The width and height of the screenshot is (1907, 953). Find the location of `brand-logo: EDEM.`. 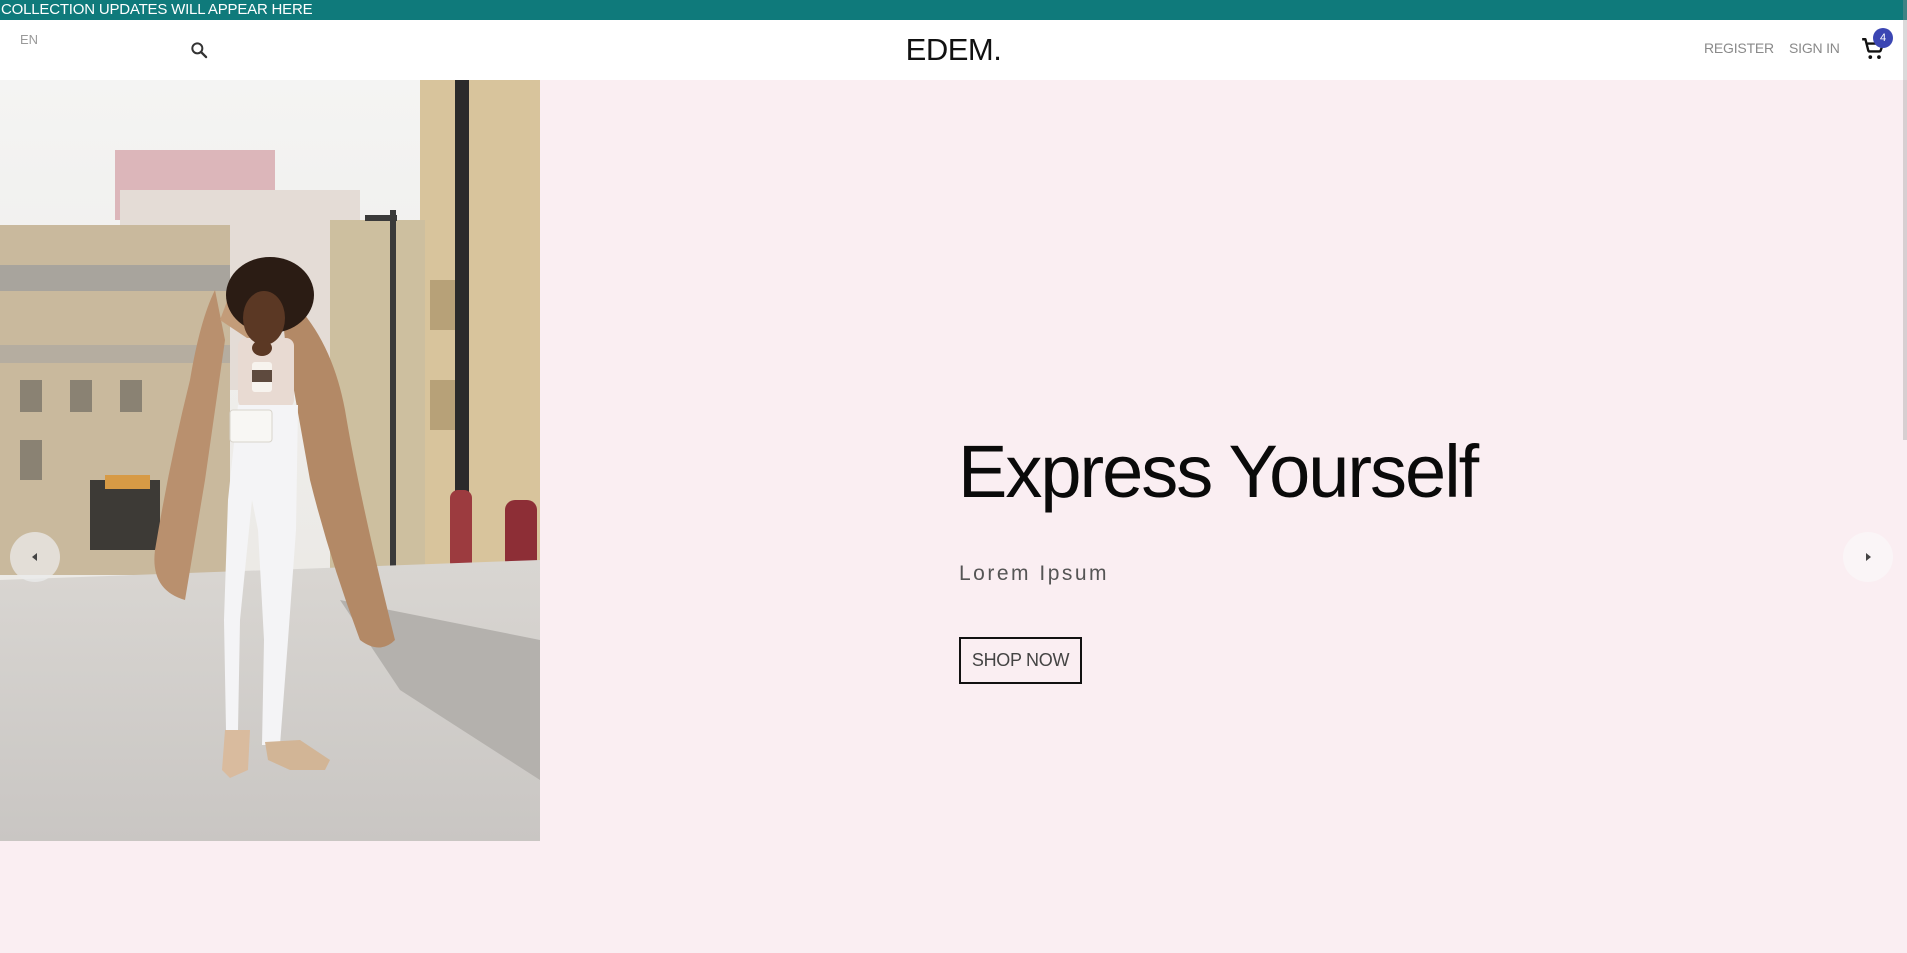

brand-logo: EDEM. is located at coordinates (954, 49).